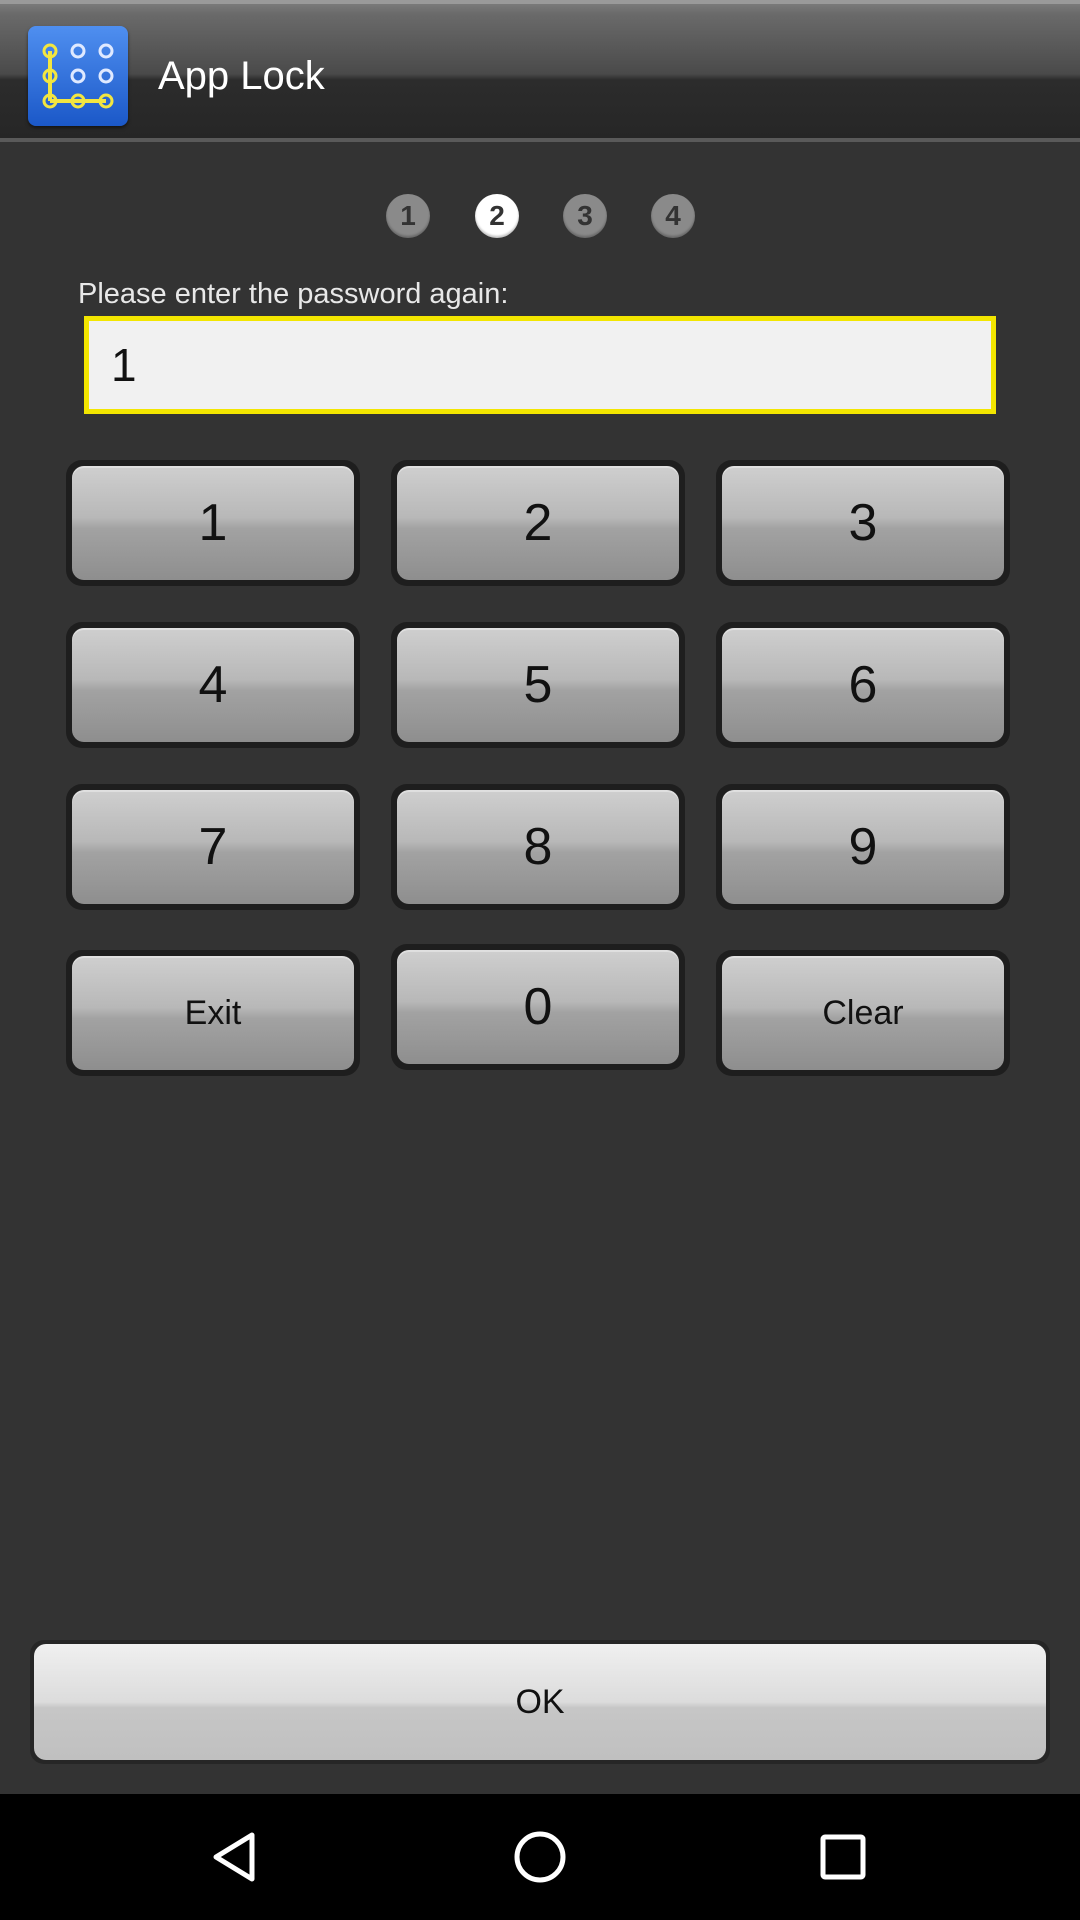 Image resolution: width=1080 pixels, height=1920 pixels. I want to click on key-5-label: 5, so click(538, 685).